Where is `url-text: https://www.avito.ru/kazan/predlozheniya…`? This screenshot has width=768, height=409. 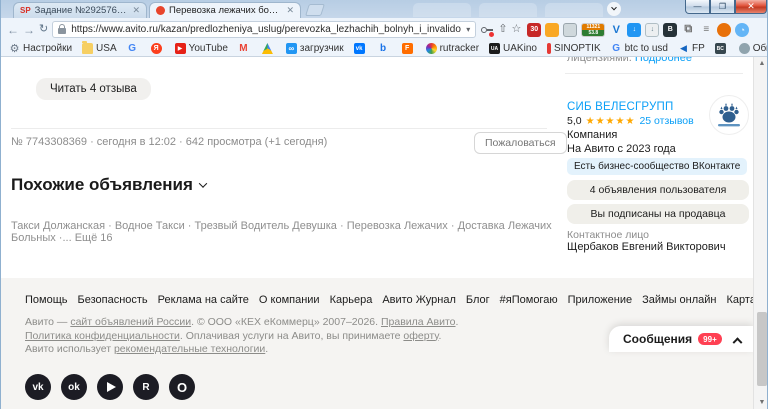
url-text: https://www.avito.ru/kazan/predlozheniya… is located at coordinates (266, 29).